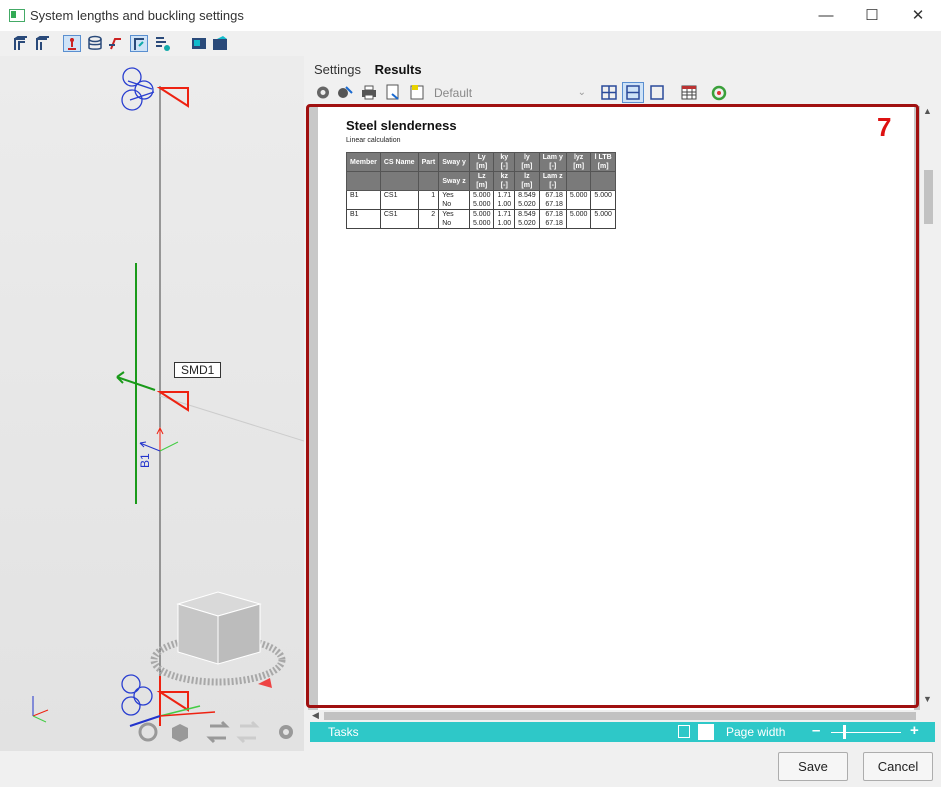  Describe the element at coordinates (918, 15) in the screenshot. I see `close-button: ✕` at that location.